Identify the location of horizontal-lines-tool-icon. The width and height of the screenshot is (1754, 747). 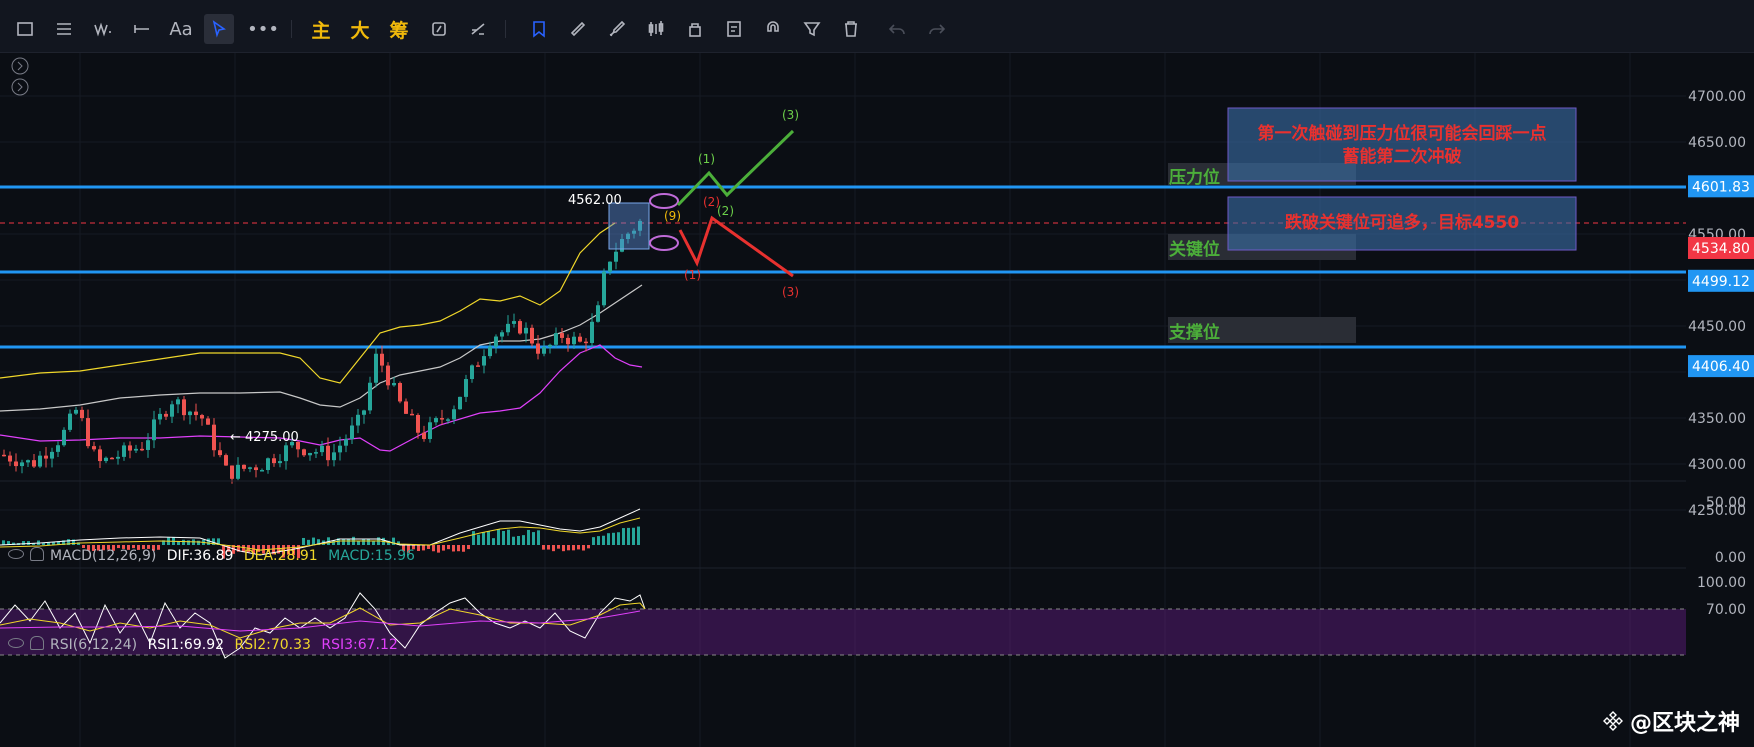
(64, 29).